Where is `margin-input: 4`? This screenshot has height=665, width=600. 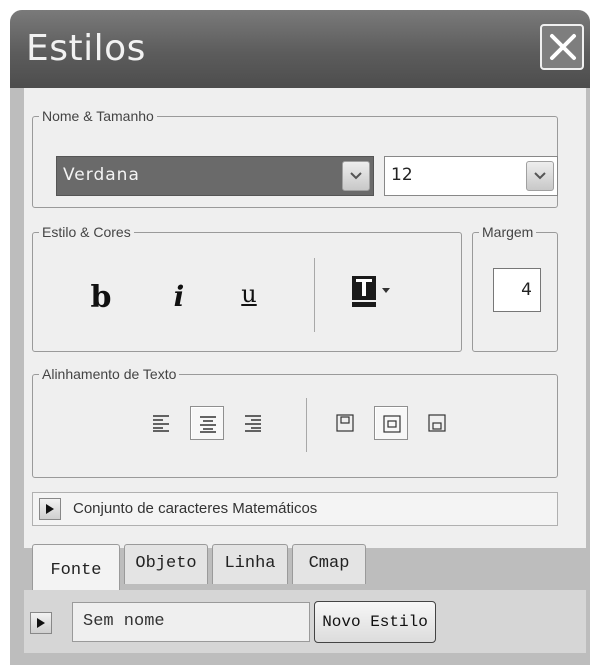
margin-input: 4 is located at coordinates (517, 290).